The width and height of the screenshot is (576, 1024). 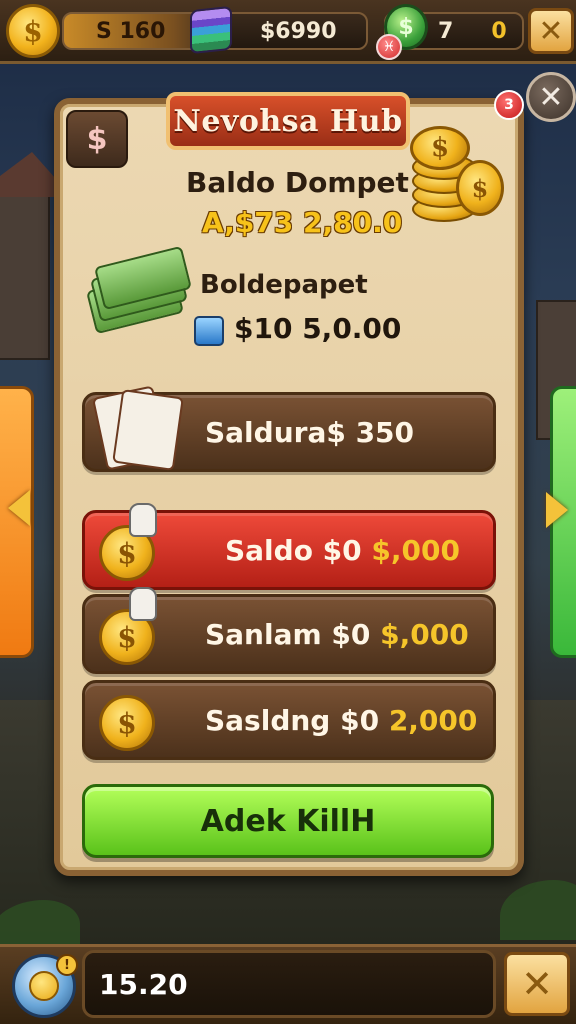 What do you see at coordinates (318, 328) in the screenshot?
I see `secondary-wallet-value: $10 5,0.00` at bounding box center [318, 328].